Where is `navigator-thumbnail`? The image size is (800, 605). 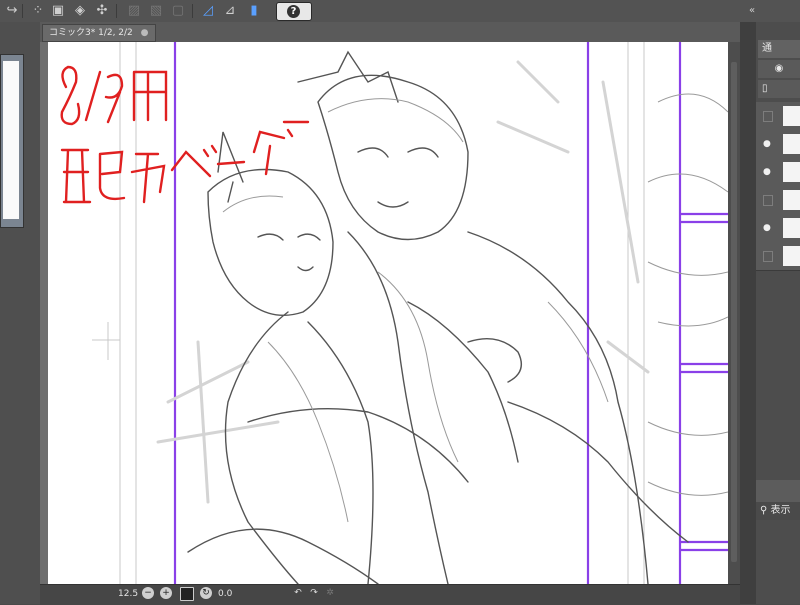
navigator-thumbnail is located at coordinates (12, 141).